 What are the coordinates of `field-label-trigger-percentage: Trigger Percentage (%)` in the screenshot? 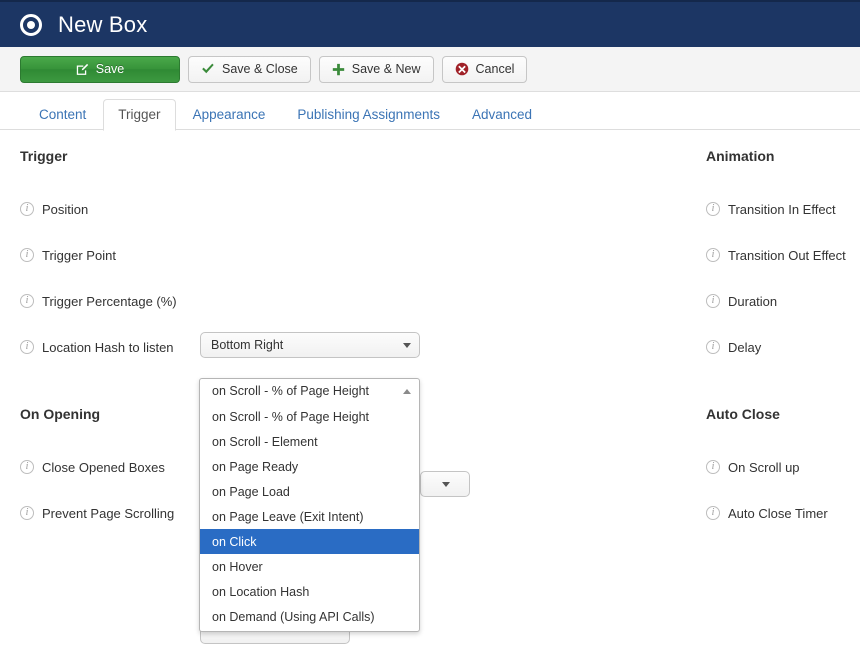 It's located at (109, 301).